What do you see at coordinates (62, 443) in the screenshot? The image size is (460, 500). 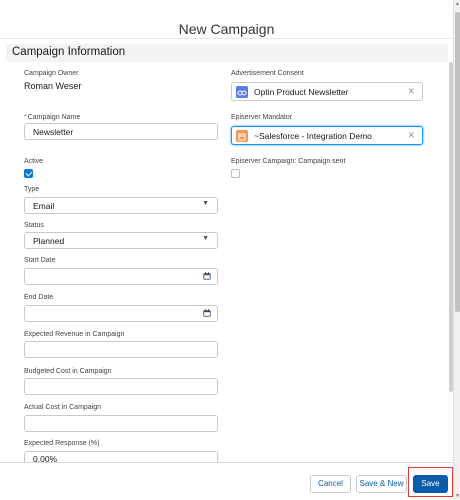 I see `expected-response-label: Expected Response (%)` at bounding box center [62, 443].